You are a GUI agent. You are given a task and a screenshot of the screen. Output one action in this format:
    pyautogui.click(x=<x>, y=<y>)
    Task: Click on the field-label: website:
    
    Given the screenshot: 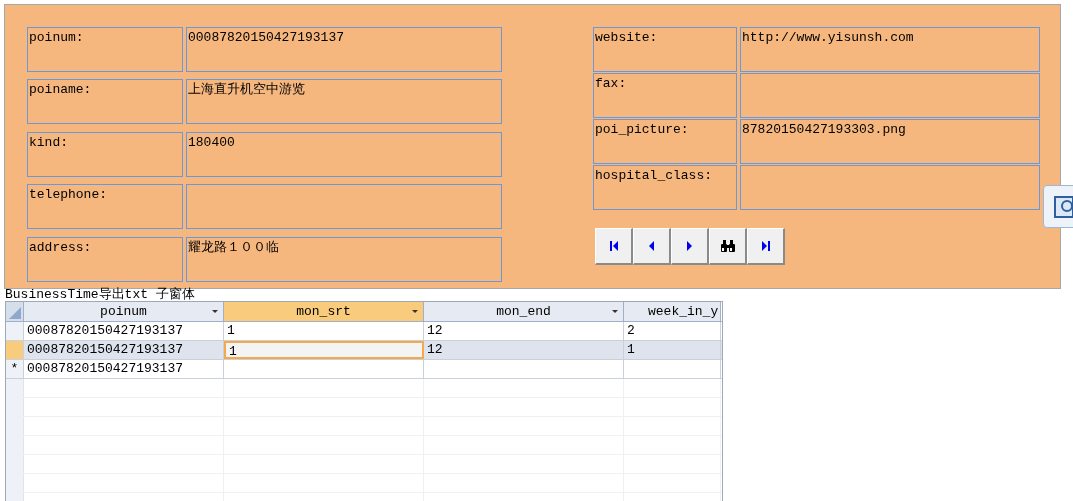 What is the action you would take?
    pyautogui.click(x=665, y=49)
    